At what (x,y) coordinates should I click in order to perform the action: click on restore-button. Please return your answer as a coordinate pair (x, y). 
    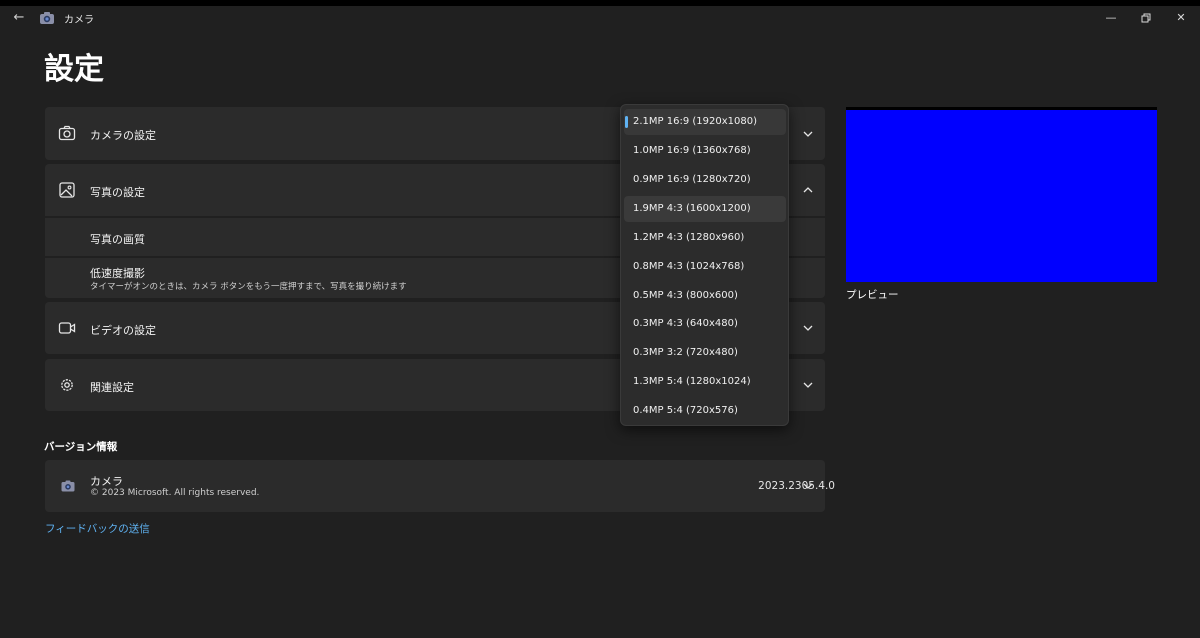
    Looking at the image, I should click on (1146, 18).